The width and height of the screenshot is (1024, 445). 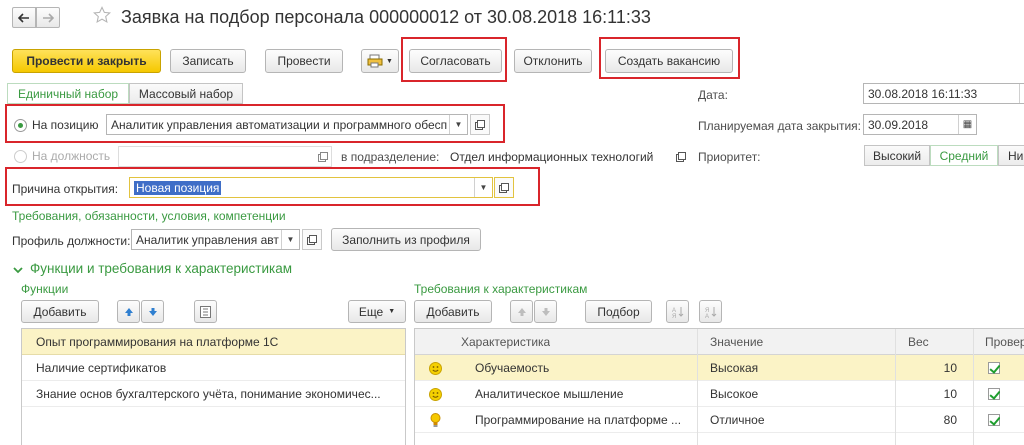 I want to click on arrow-right-icon, so click(x=48, y=17).